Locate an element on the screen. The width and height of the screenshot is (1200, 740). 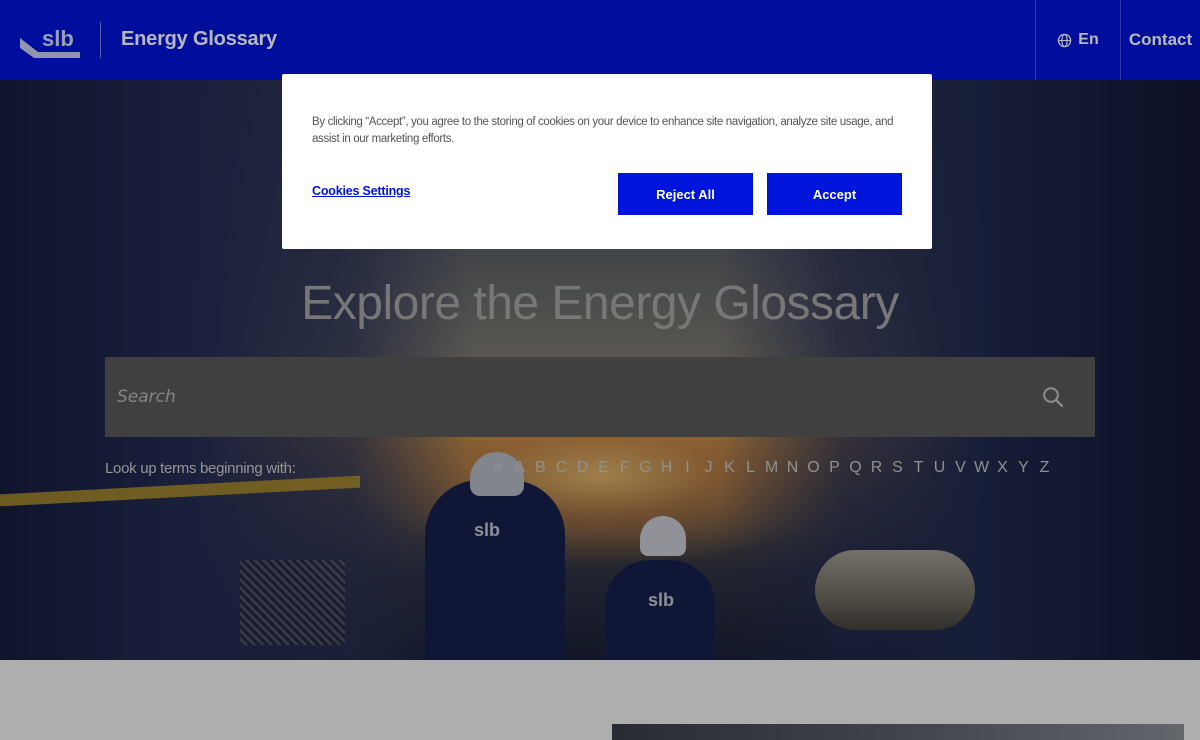
accept-button: Accept is located at coordinates (834, 194).